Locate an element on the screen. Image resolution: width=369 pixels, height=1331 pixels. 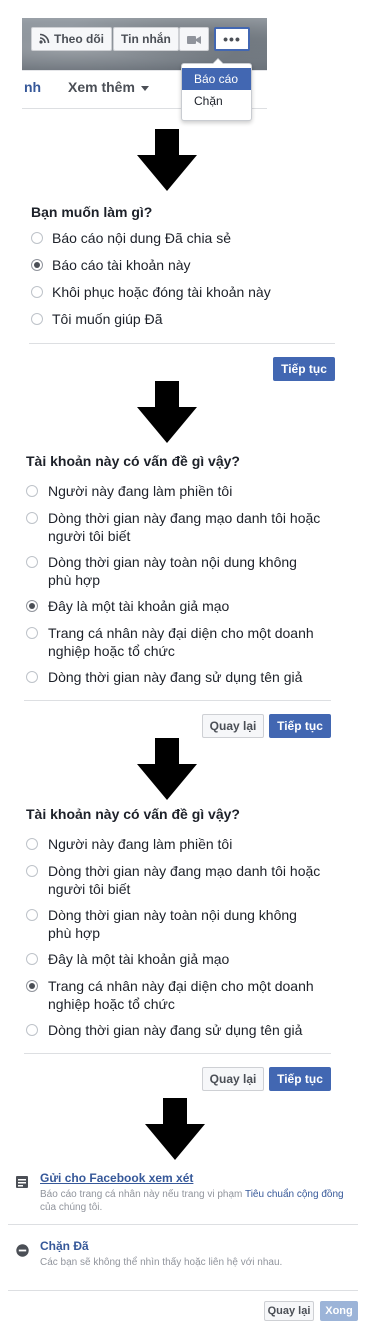
step3-option-4-line2: nghiệp hoặc tổ chức is located at coordinates (111, 1004).